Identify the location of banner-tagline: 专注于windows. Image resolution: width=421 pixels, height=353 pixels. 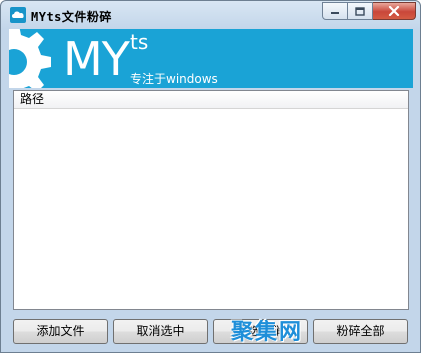
(174, 79).